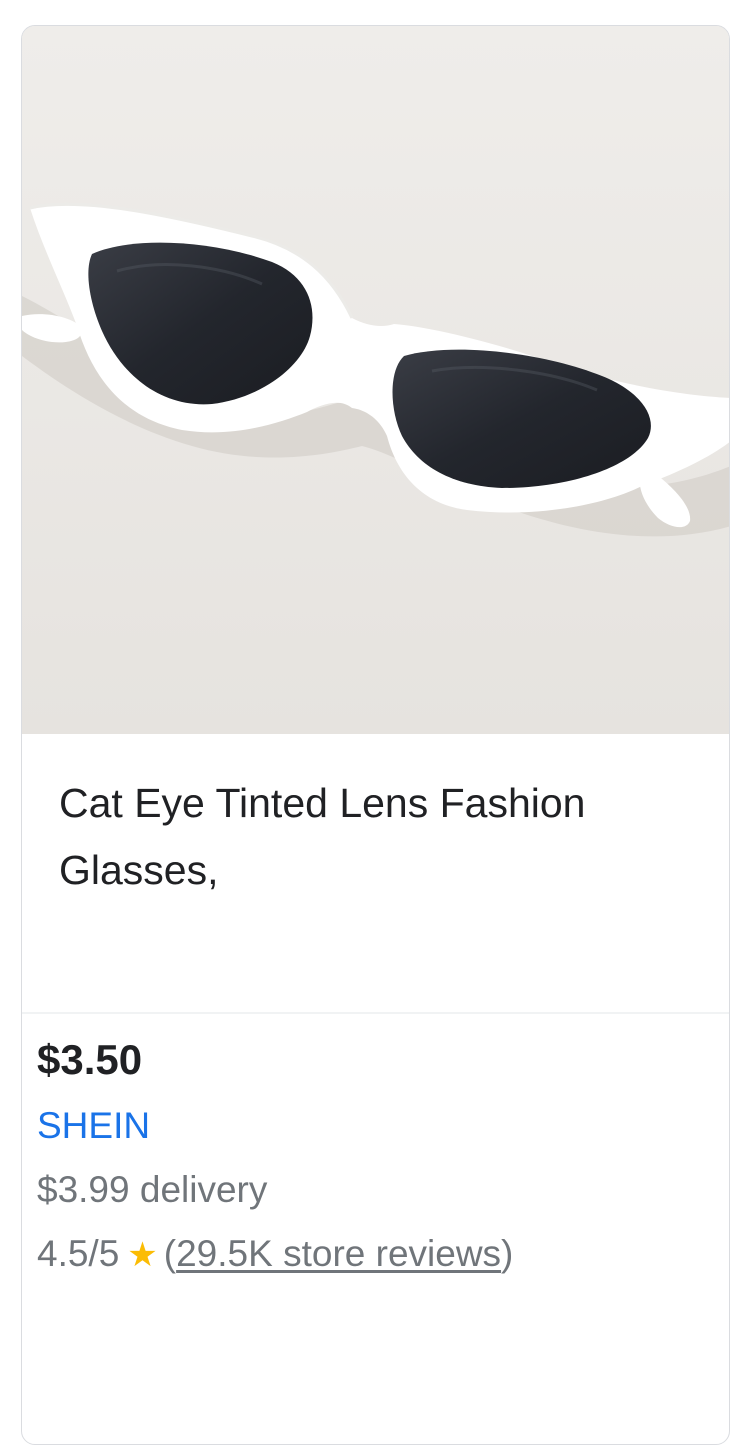 This screenshot has height=1445, width=755. I want to click on product-title: Cat Eye Tinted Lens Fashion Glasses,, so click(379, 837).